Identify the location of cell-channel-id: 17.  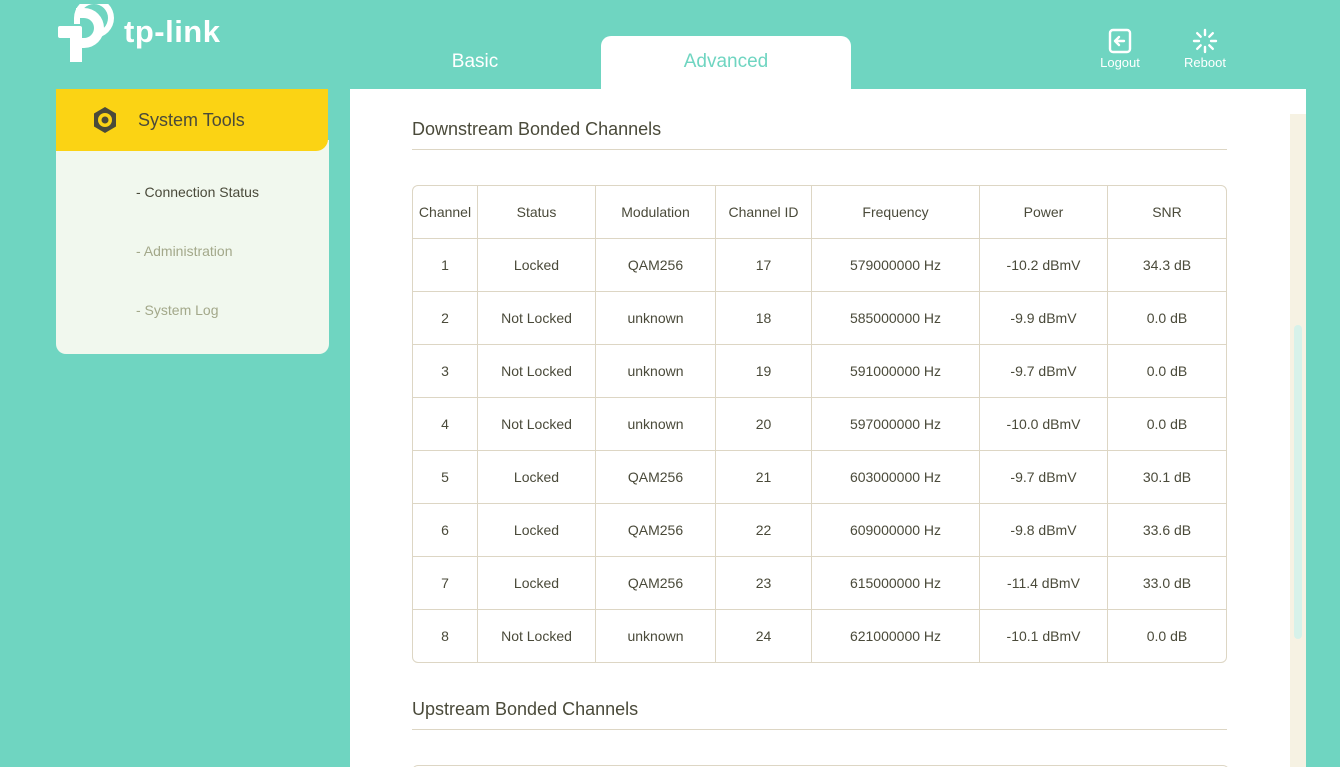
(764, 265).